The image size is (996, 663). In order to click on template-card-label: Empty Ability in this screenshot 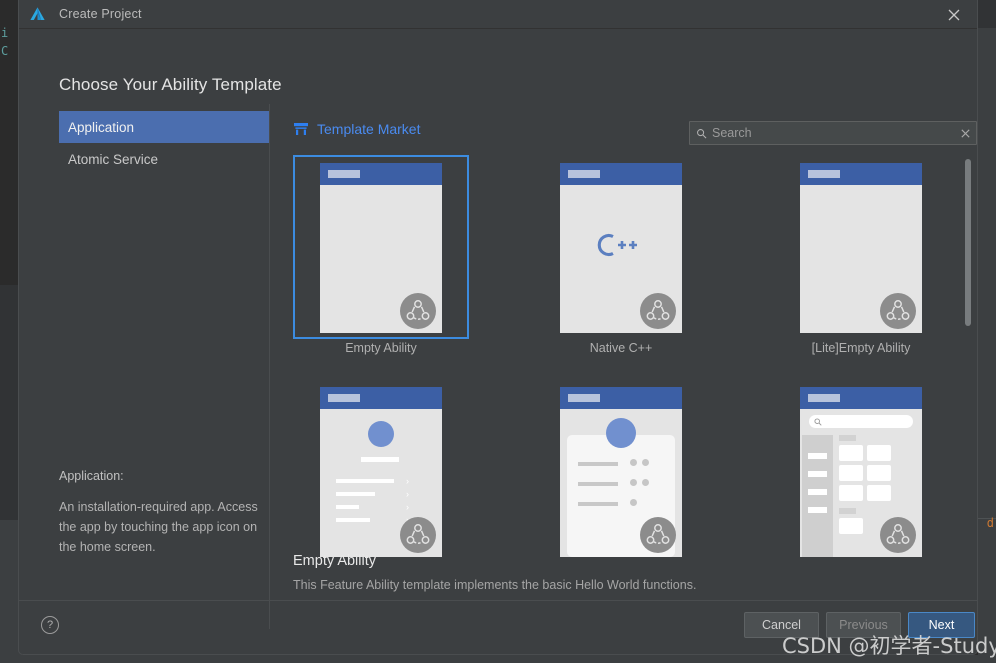, I will do `click(381, 348)`.